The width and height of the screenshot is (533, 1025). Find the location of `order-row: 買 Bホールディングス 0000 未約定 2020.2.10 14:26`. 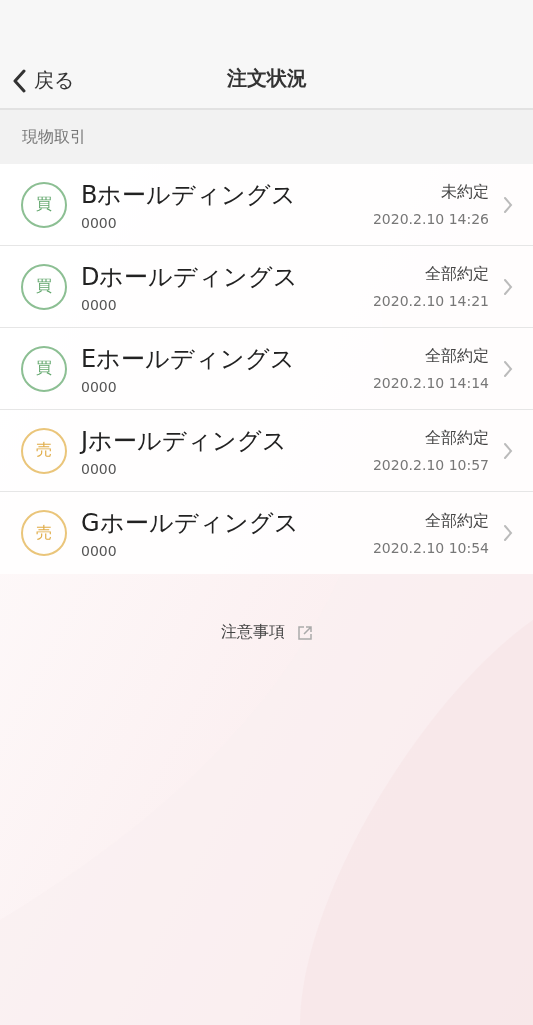

order-row: 買 Bホールディングス 0000 未約定 2020.2.10 14:26 is located at coordinates (266, 205).